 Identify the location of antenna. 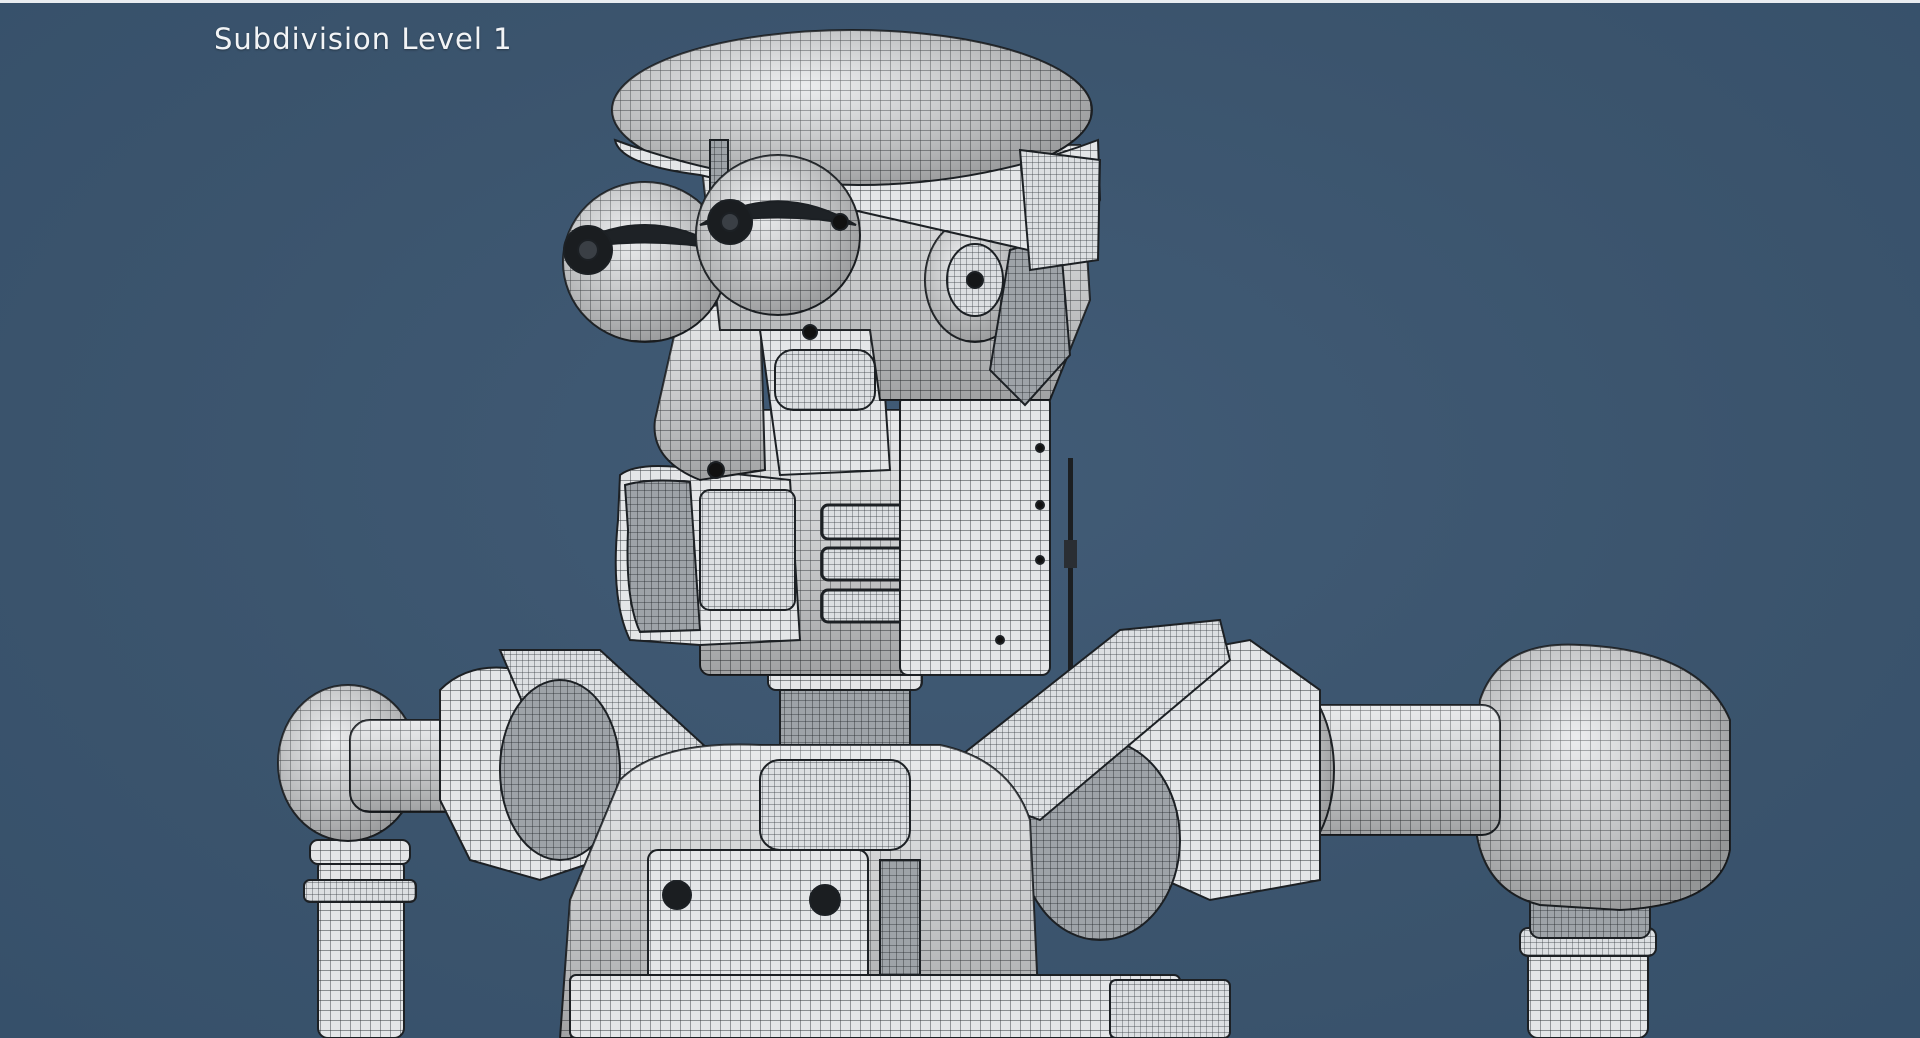
(1070, 573).